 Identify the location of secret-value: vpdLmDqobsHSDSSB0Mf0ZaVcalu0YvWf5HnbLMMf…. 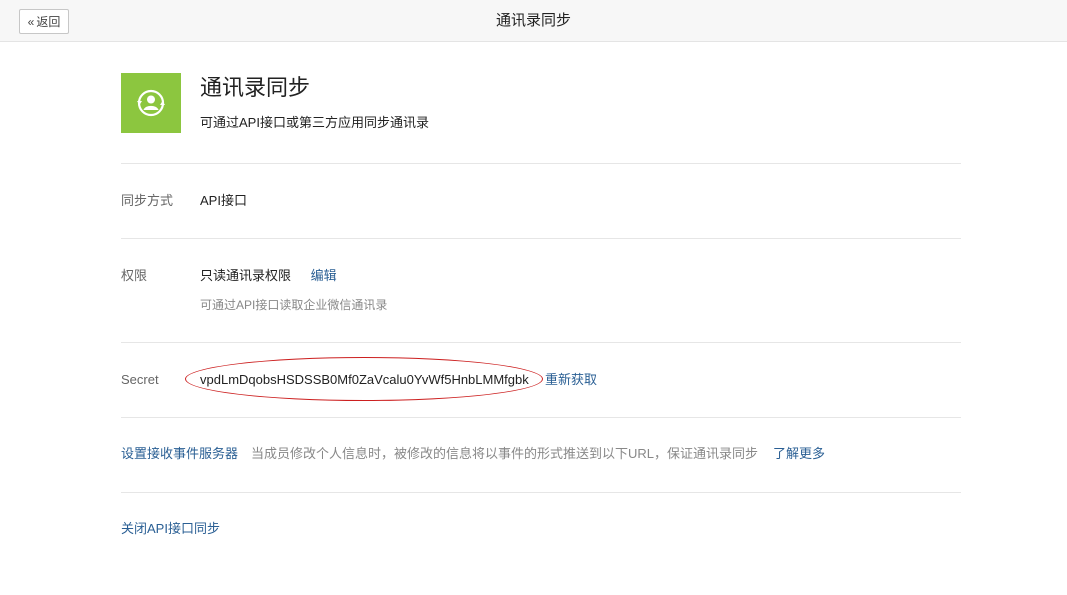
(364, 379).